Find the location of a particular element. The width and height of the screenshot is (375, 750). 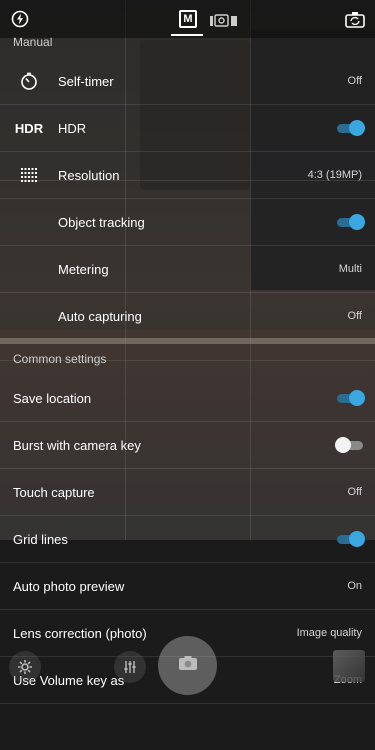

setting-label: Touch capture is located at coordinates (54, 492).